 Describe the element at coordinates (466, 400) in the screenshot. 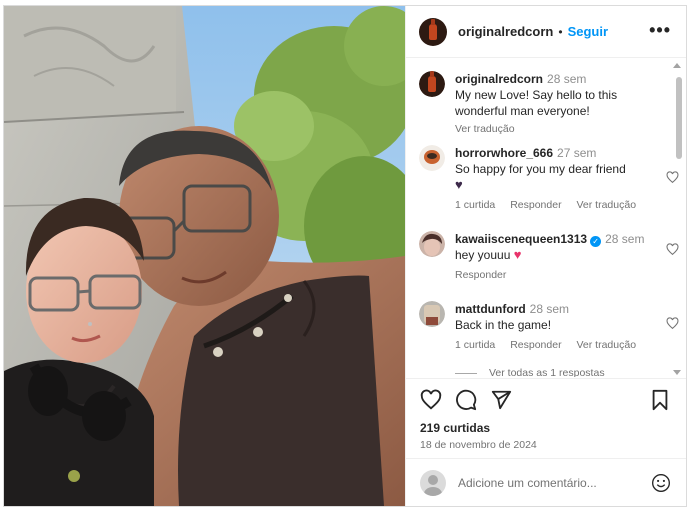

I see `comment-icon` at that location.